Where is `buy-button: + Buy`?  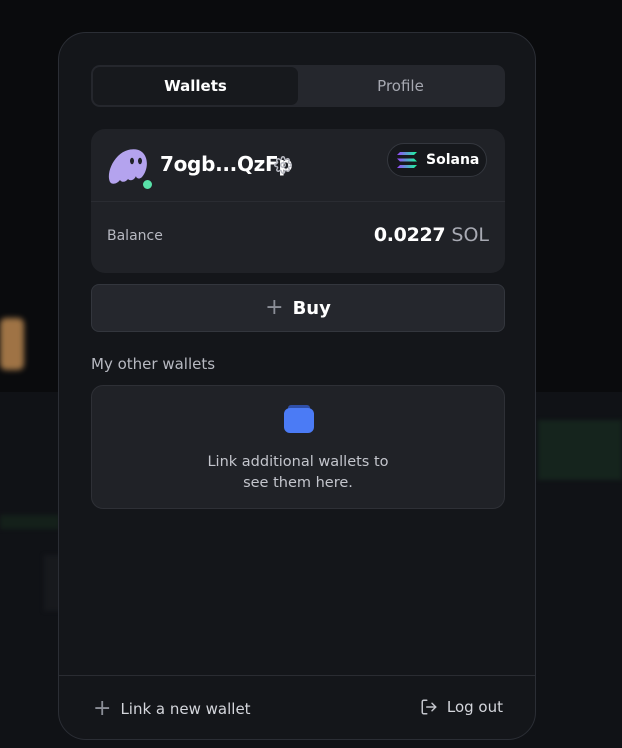 buy-button: + Buy is located at coordinates (298, 308).